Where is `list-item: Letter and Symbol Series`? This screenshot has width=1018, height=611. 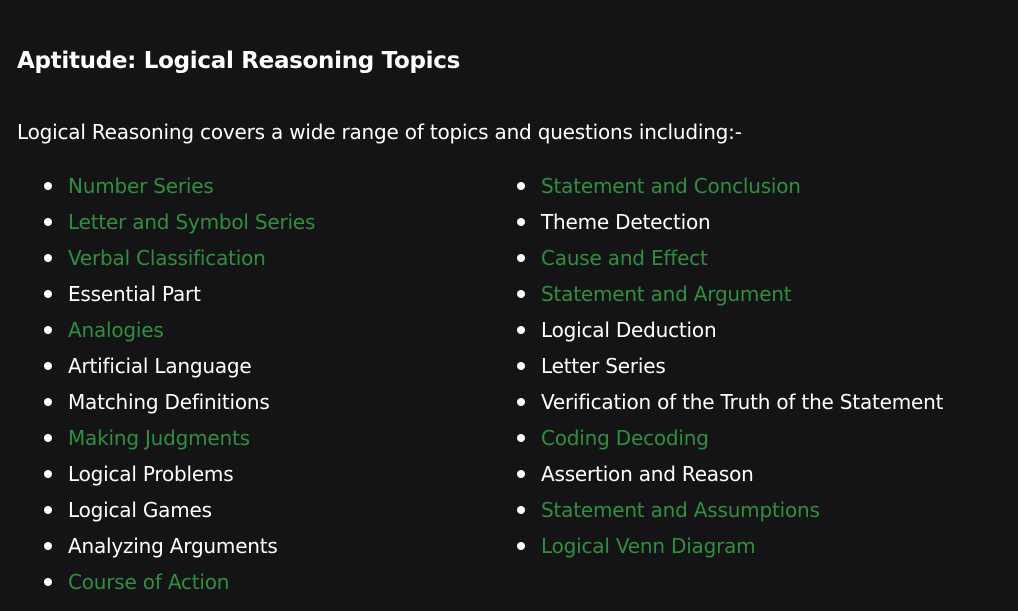
list-item: Letter and Symbol Series is located at coordinates (179, 222).